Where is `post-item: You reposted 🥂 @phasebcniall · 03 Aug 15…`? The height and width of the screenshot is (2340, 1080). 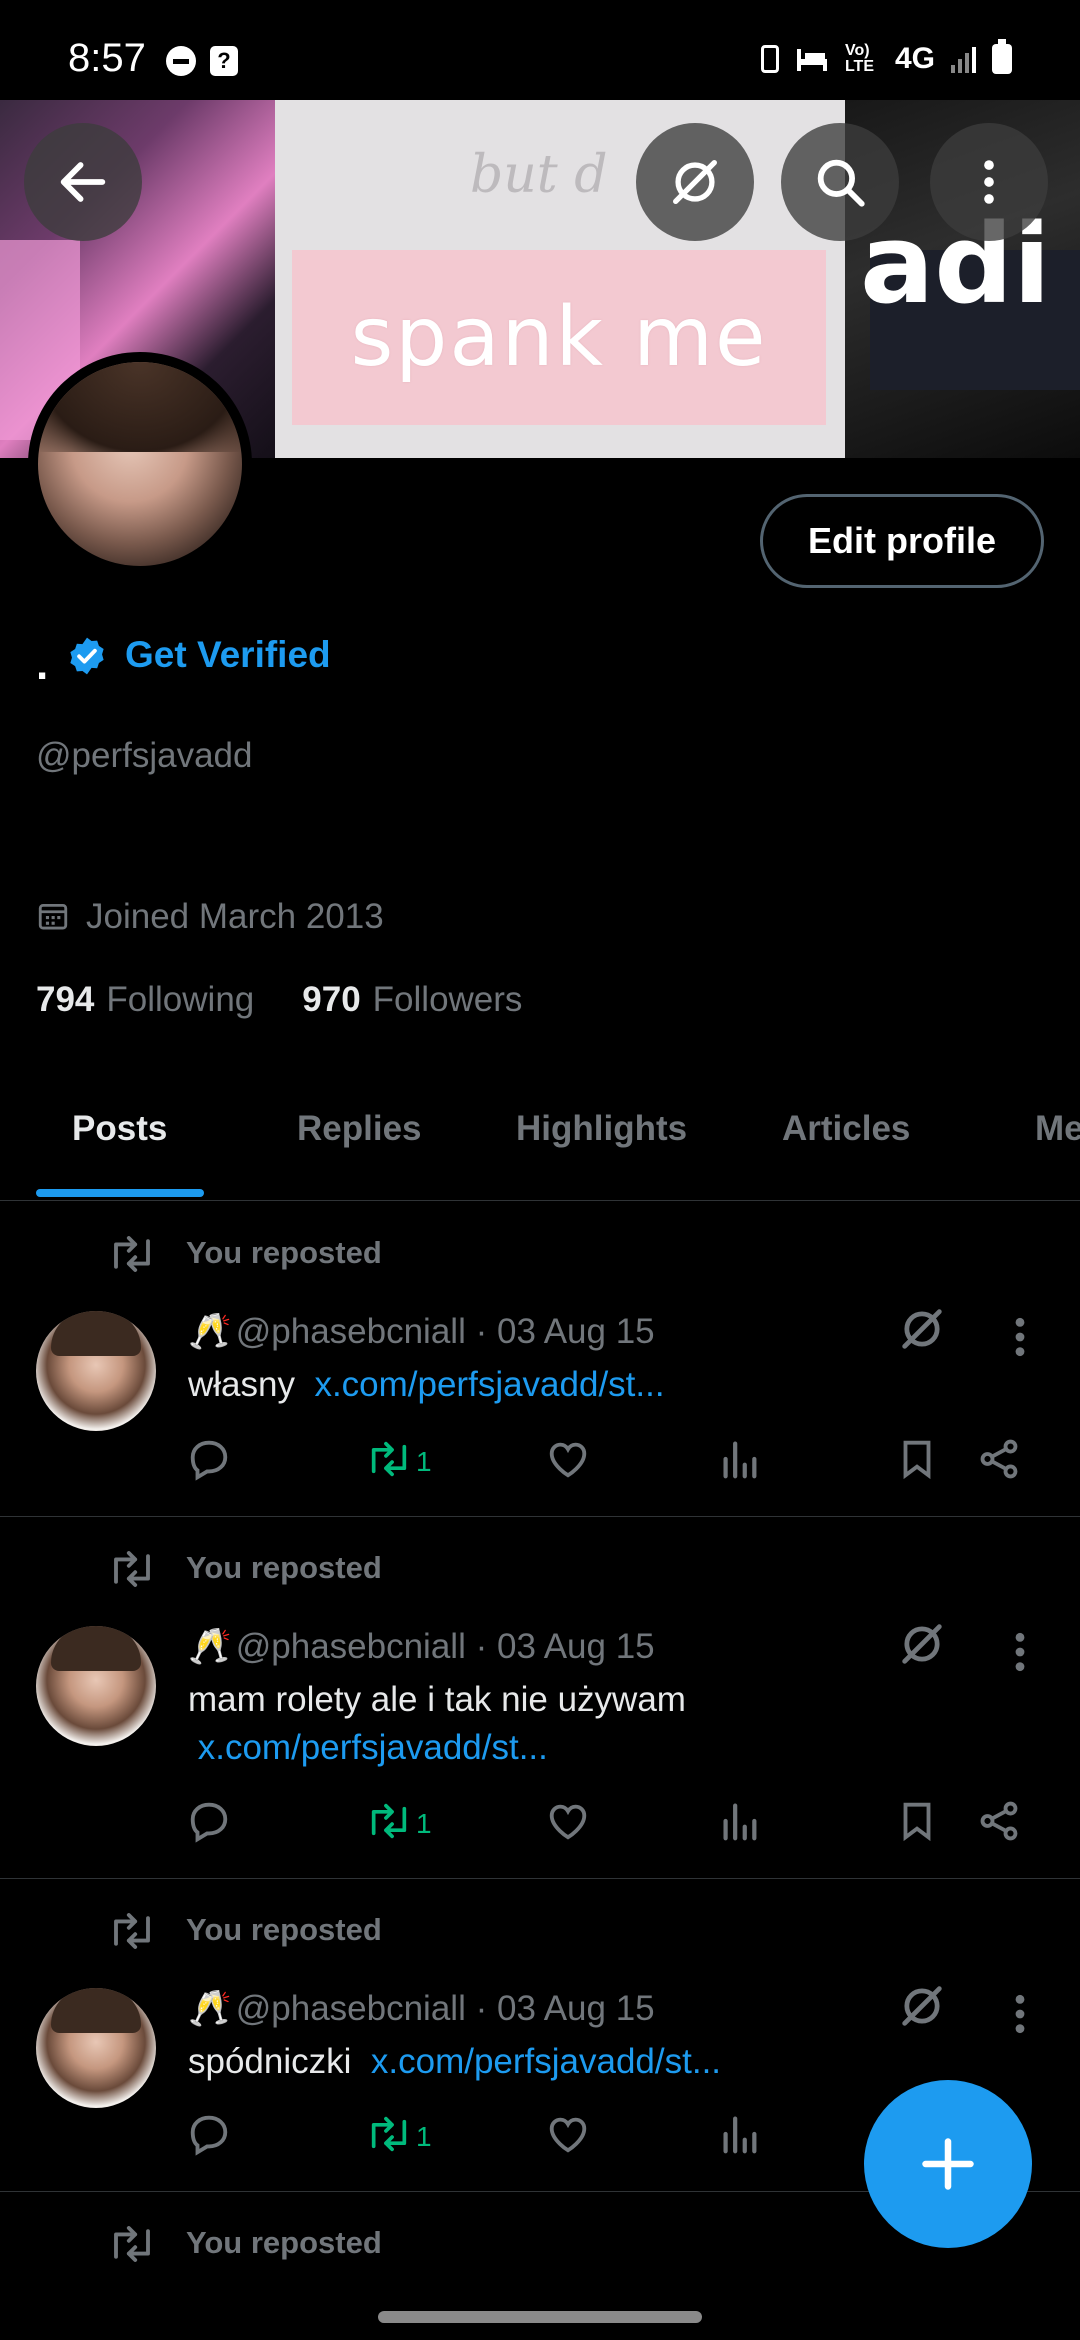
post-item: You reposted 🥂 @phasebcniall · 03 Aug 15… is located at coordinates (540, 1359).